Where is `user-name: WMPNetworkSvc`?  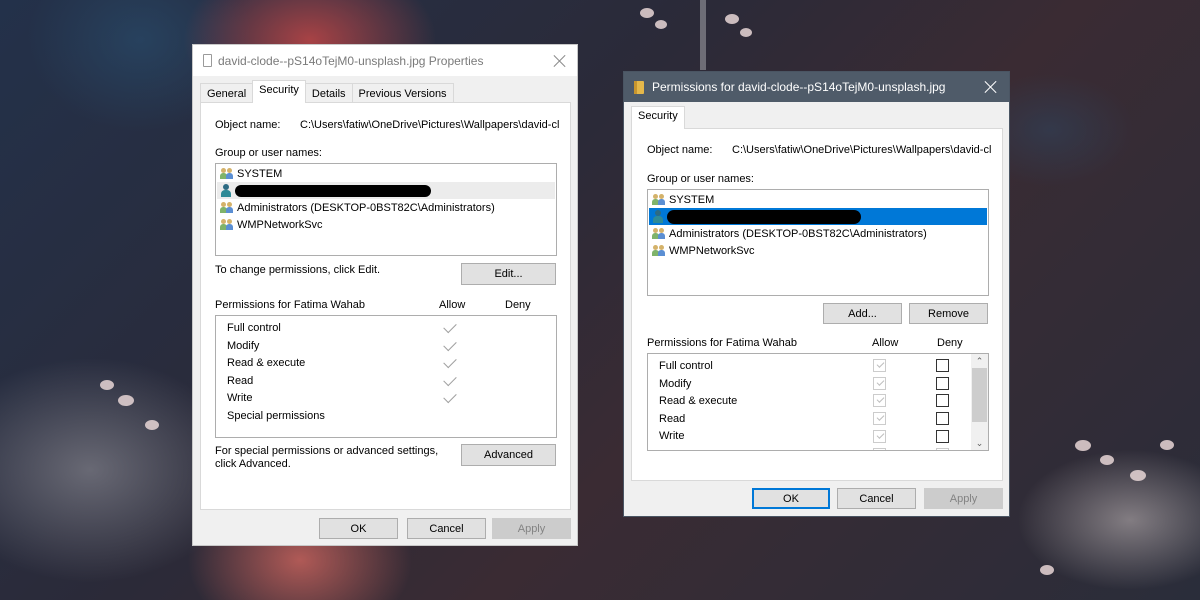 user-name: WMPNetworkSvc is located at coordinates (280, 224).